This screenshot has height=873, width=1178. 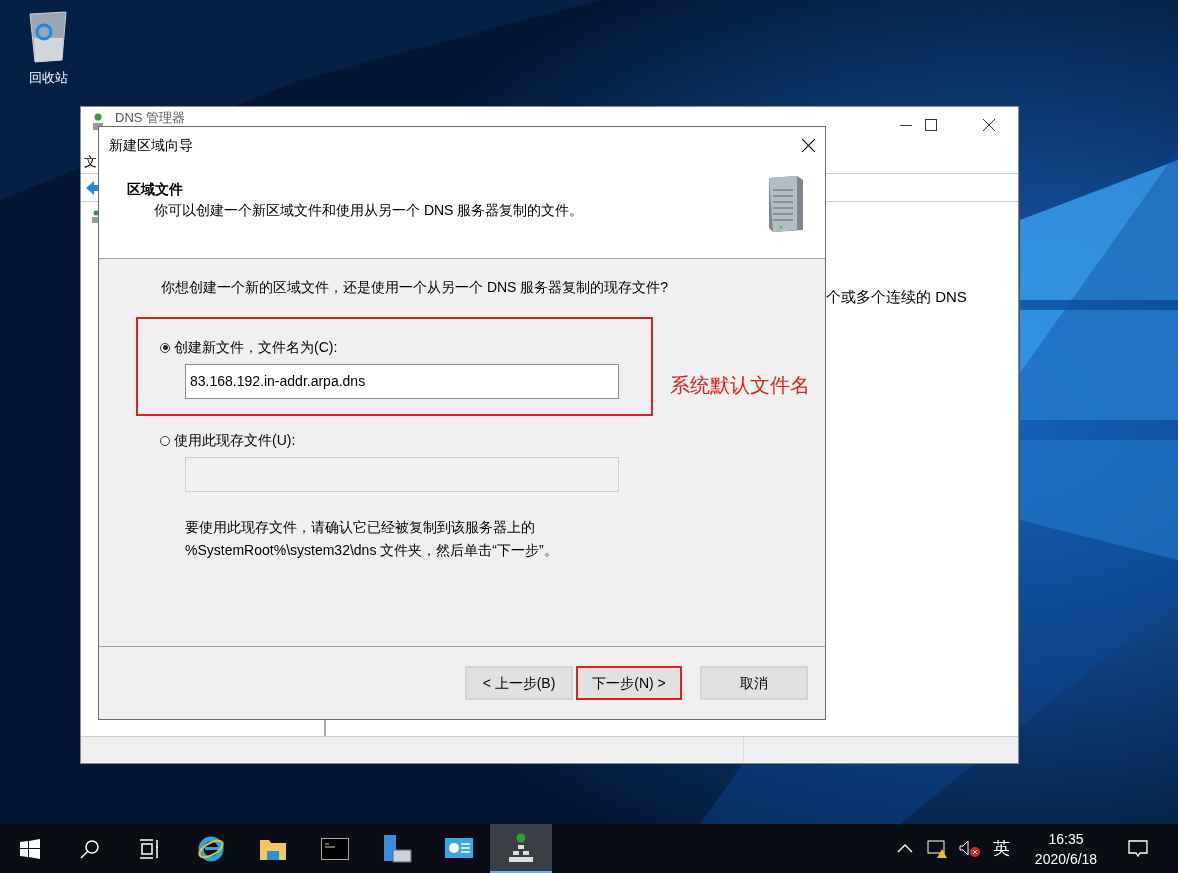 What do you see at coordinates (360, 527) in the screenshot?
I see `note-text: 要使用此现存文件，请确认它已经被复制到该服务器上的` at bounding box center [360, 527].